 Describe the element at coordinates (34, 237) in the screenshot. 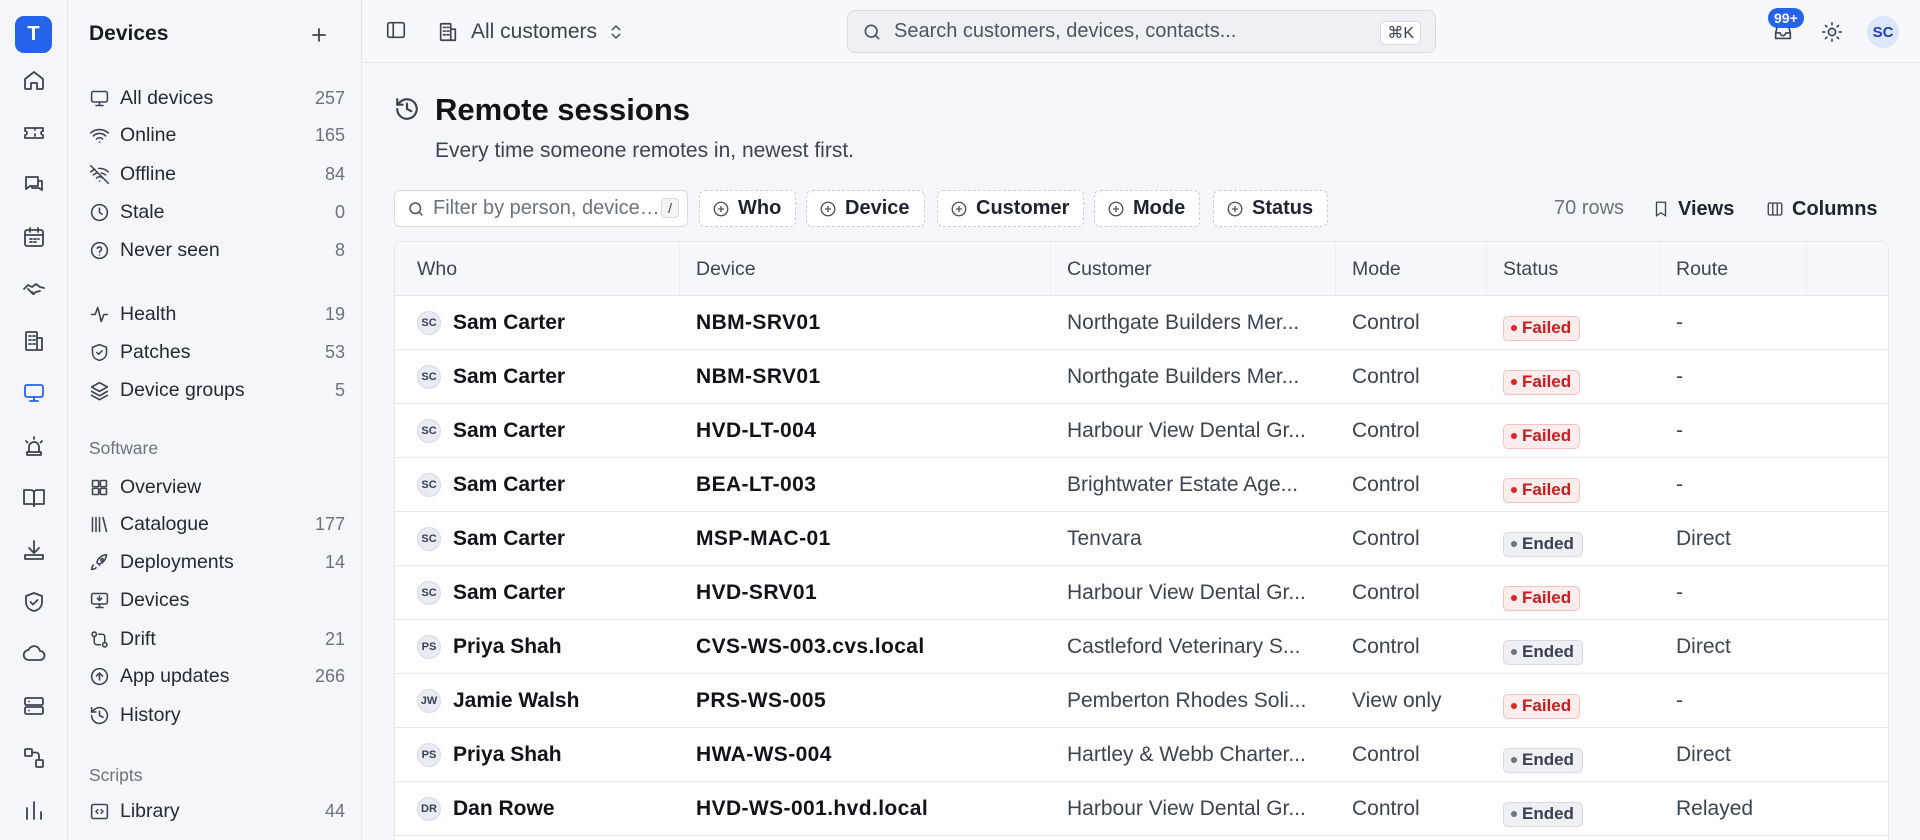

I see `rail-item-calendar` at that location.